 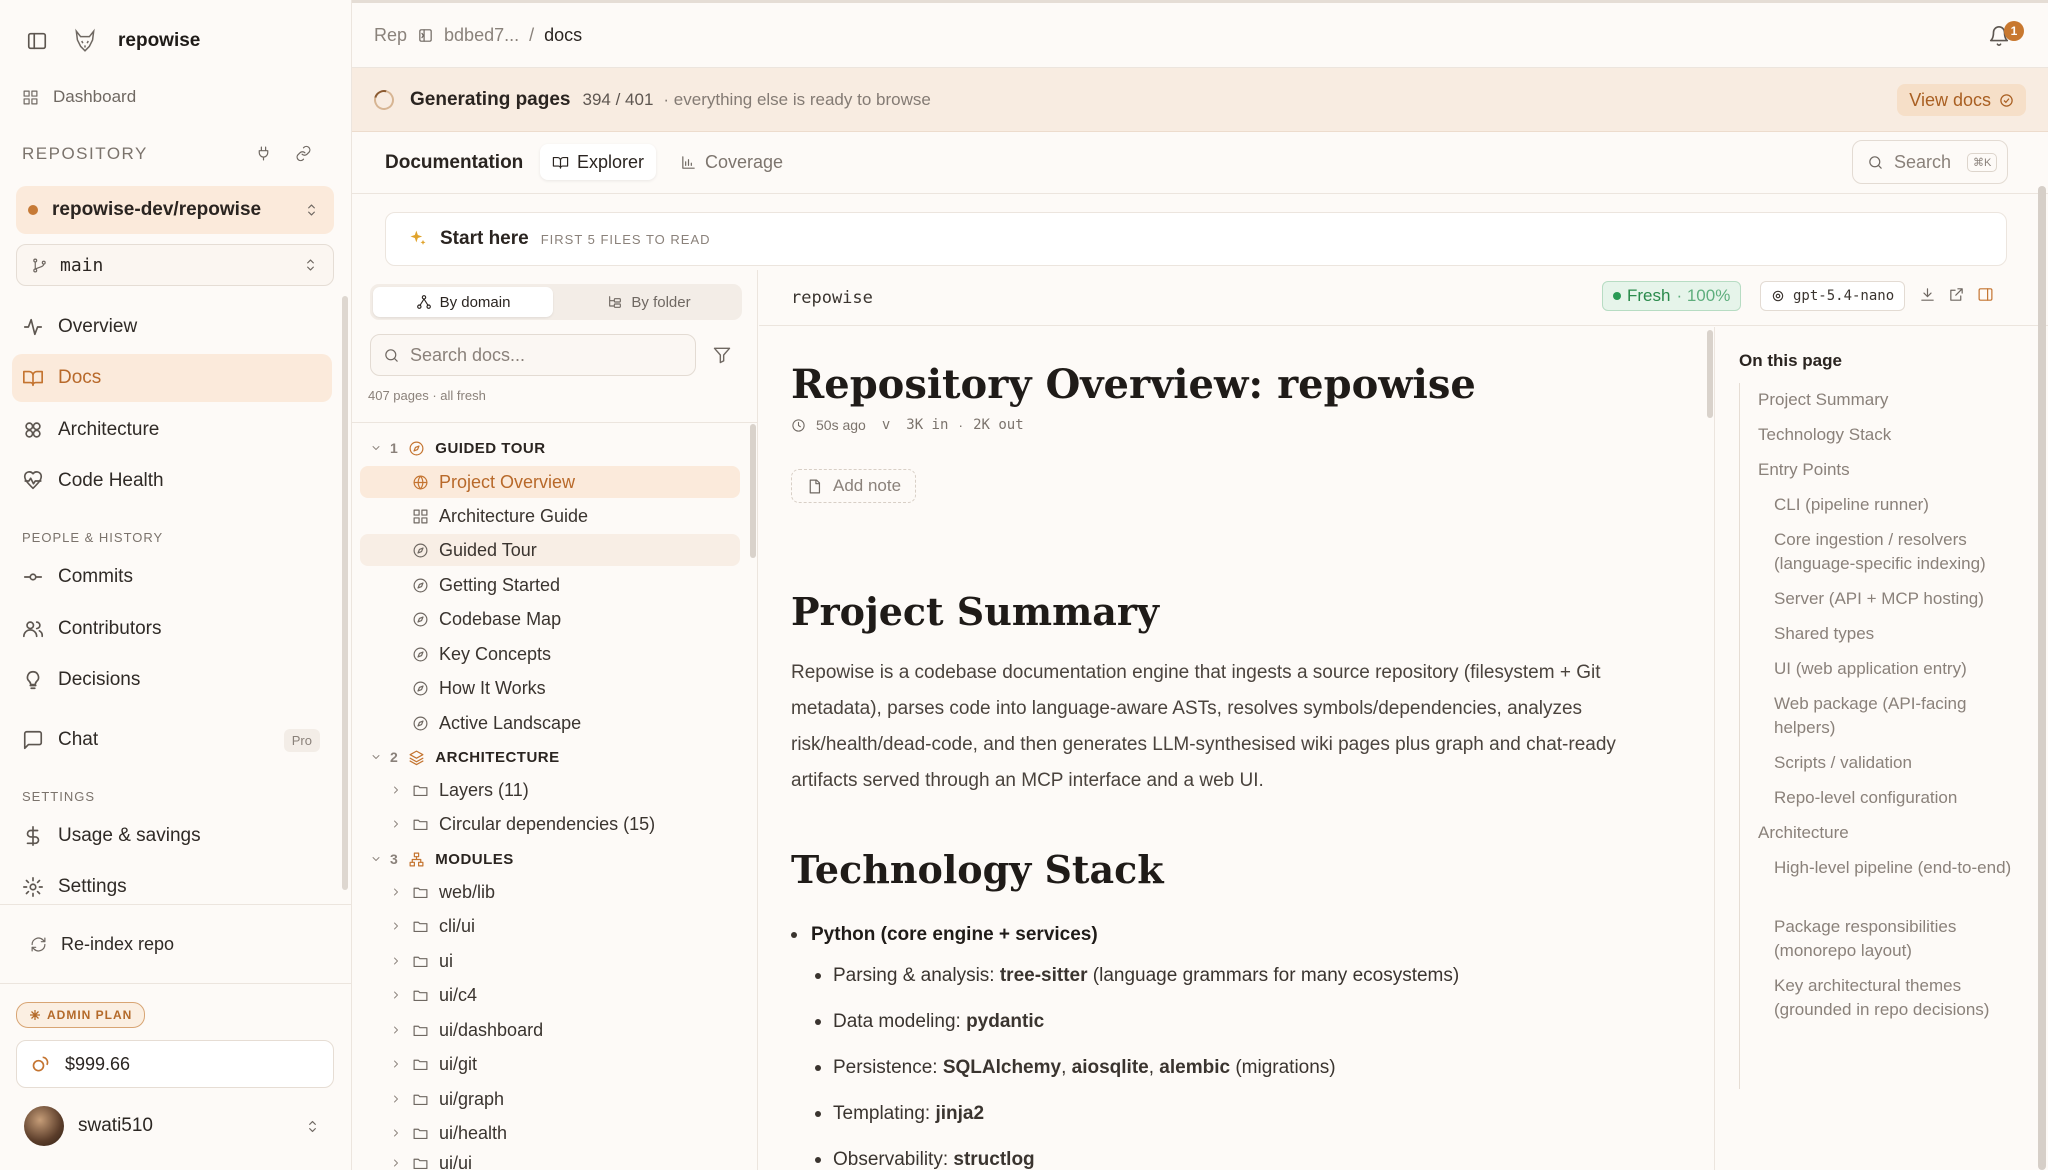 What do you see at coordinates (550, 448) in the screenshot?
I see `tree-group-guided-tour: 1 GUIDED TOUR` at bounding box center [550, 448].